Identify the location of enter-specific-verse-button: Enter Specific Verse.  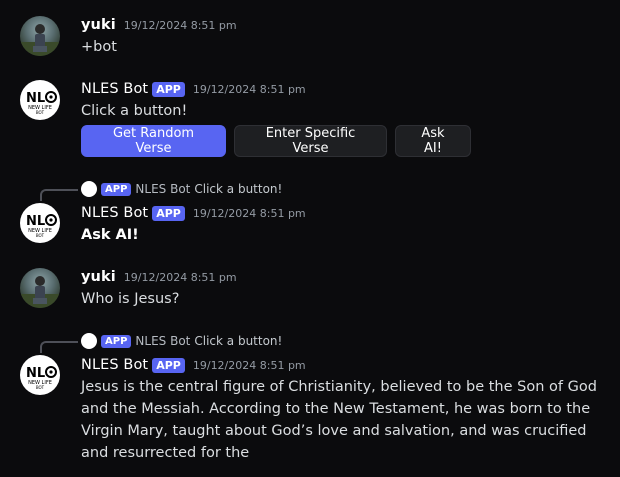
(310, 141).